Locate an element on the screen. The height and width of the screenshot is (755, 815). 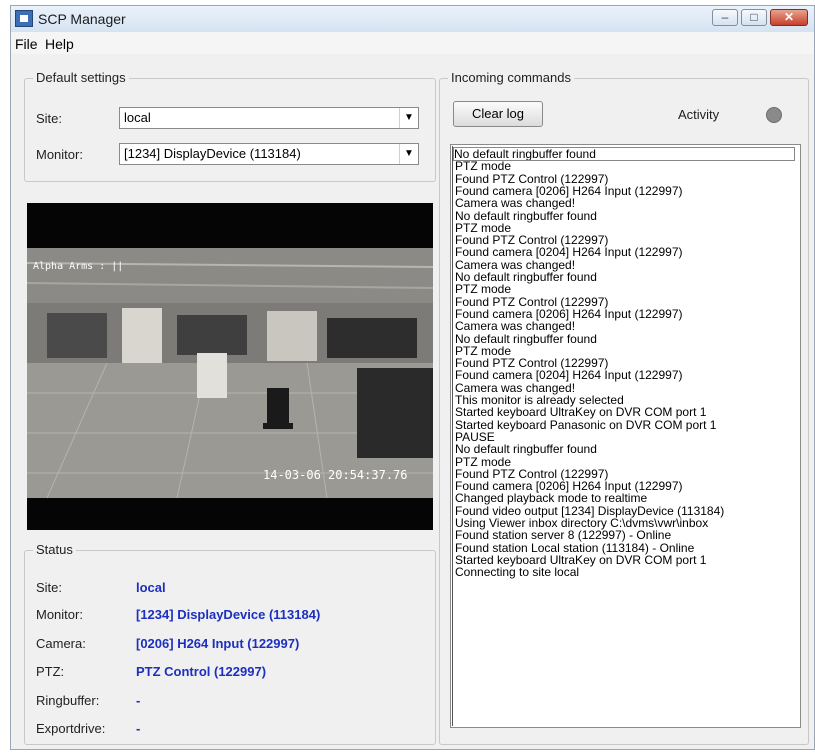
monitor-select-value: [1234] DisplayDevice (113184) is located at coordinates (212, 153).